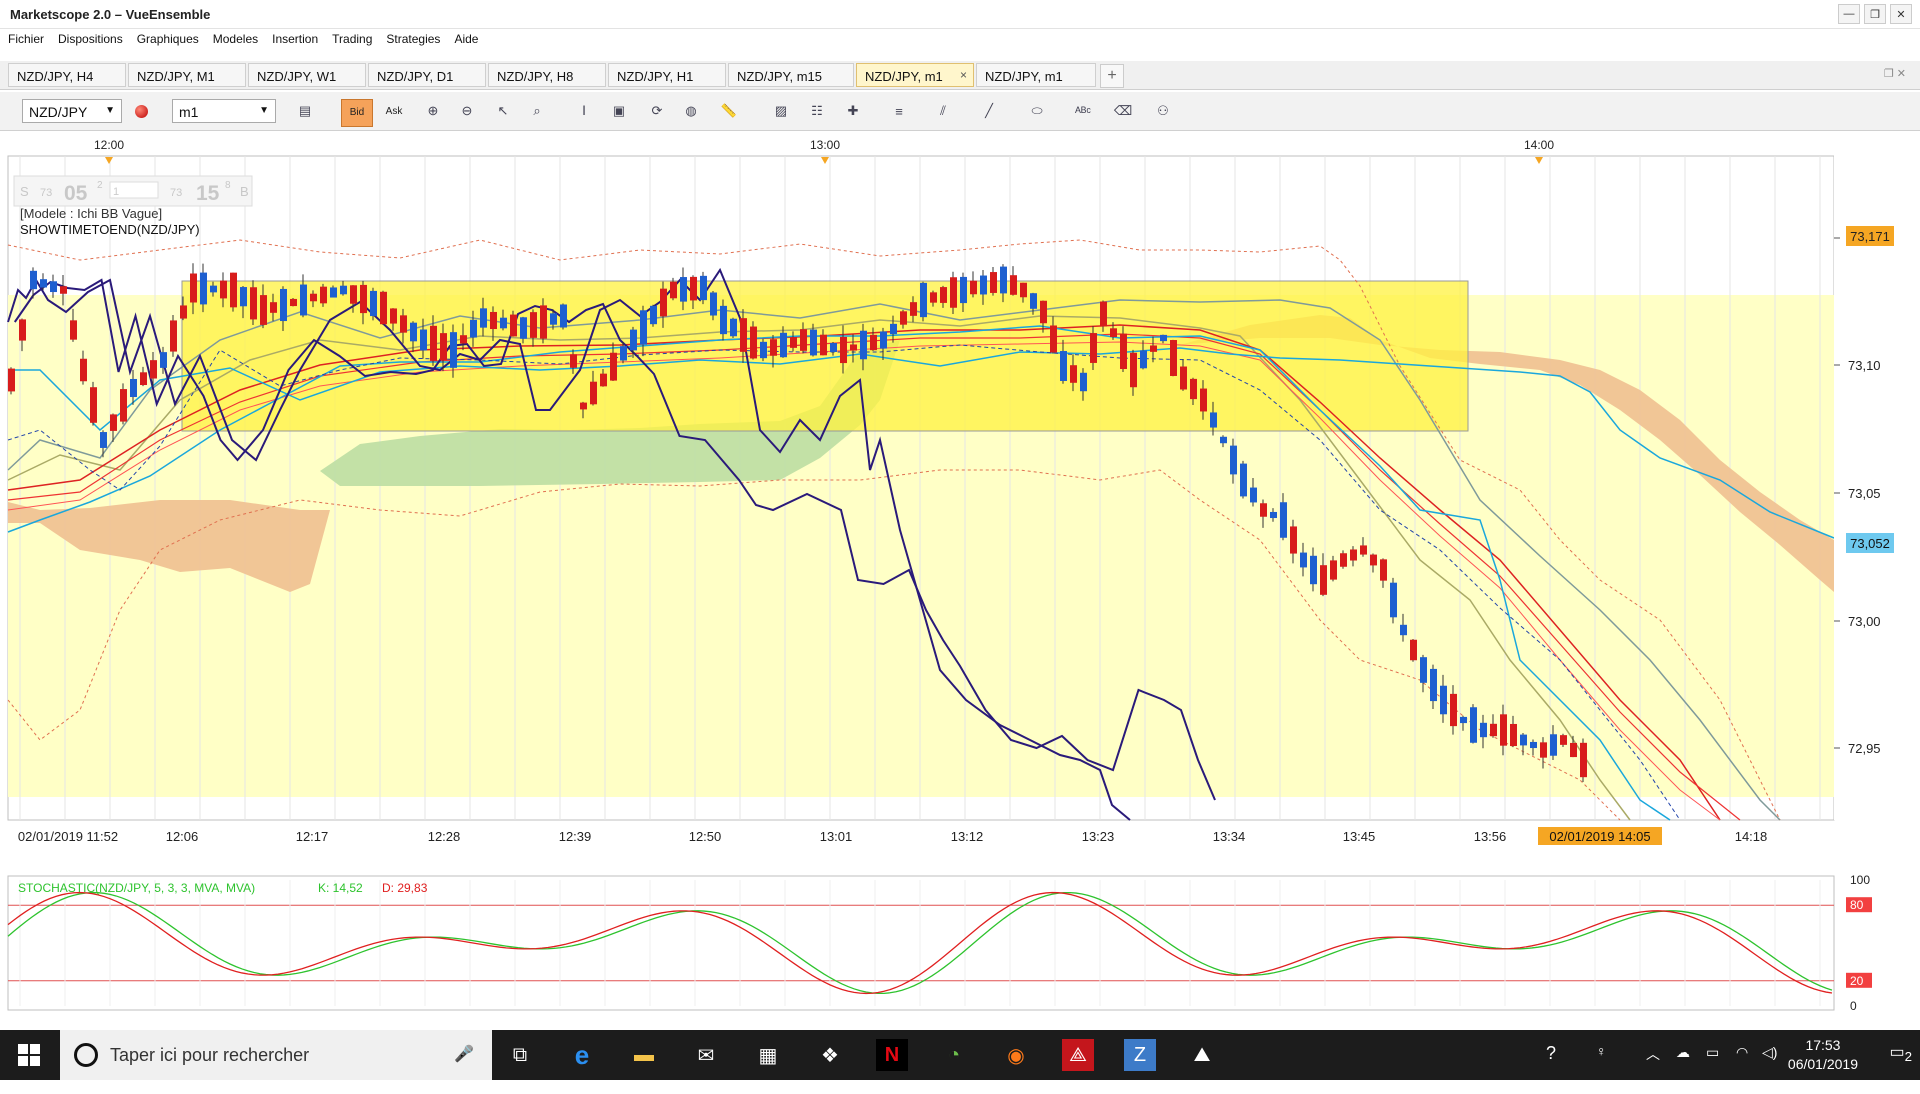 The height and width of the screenshot is (1094, 1920). I want to click on tab-nzdjpy-m1-upper: NZD/JPY, M1, so click(187, 75).